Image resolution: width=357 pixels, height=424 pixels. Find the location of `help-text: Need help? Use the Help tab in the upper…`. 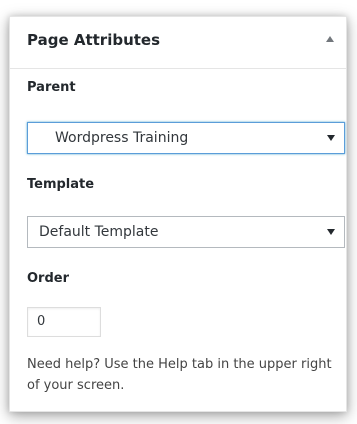

help-text: Need help? Use the Help tab in the upper… is located at coordinates (179, 375).